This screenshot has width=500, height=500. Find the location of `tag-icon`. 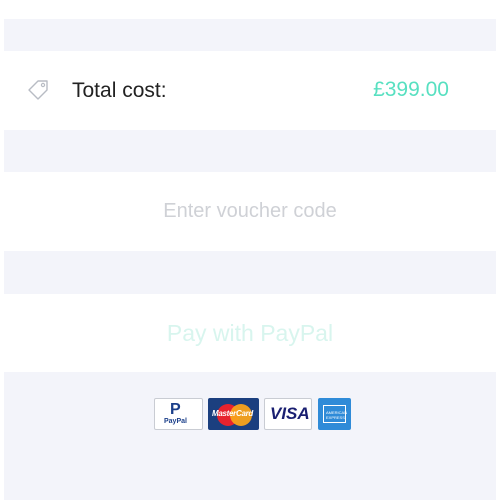

tag-icon is located at coordinates (38, 90).